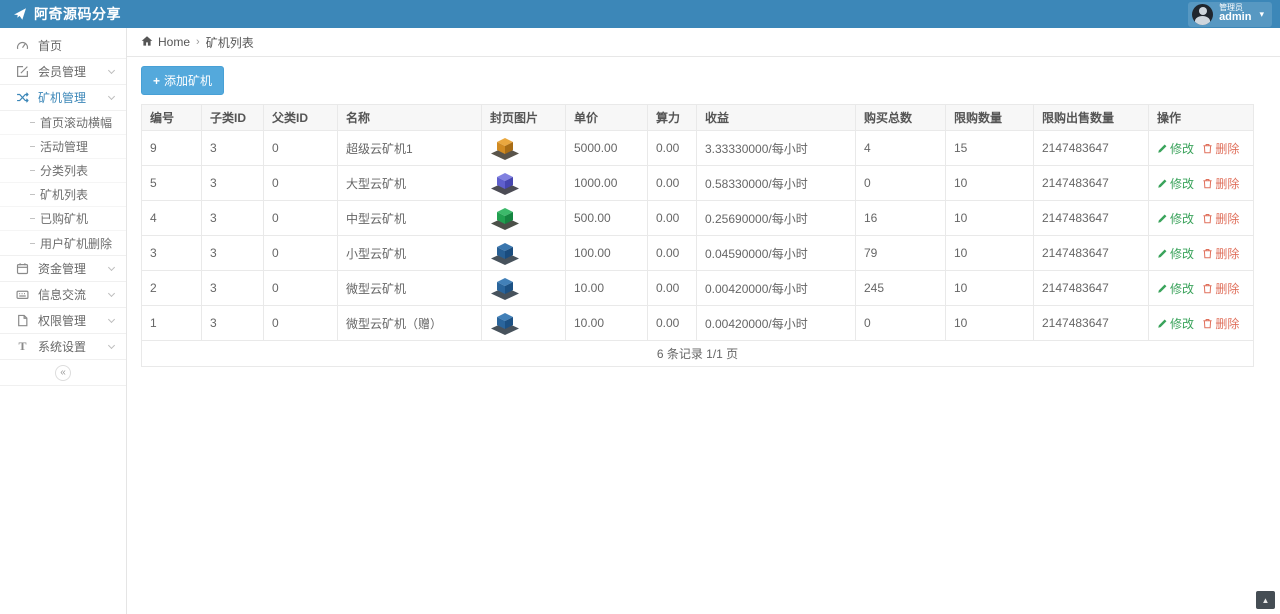 This screenshot has height=614, width=1280. I want to click on sidebar-item-members: 会员管理, so click(63, 72).